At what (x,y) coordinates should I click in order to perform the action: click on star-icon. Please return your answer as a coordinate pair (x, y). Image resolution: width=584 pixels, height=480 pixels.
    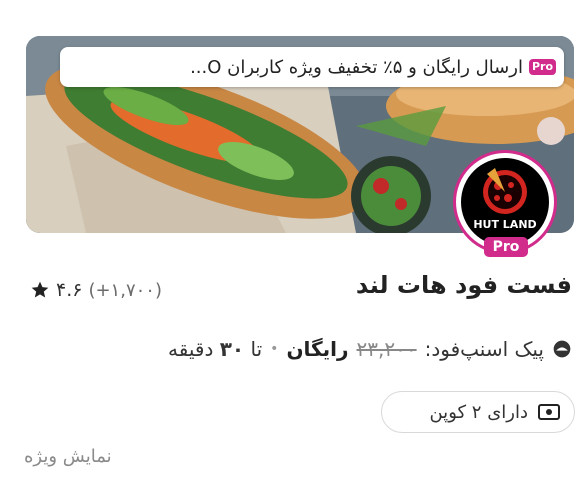
    Looking at the image, I should click on (40, 289).